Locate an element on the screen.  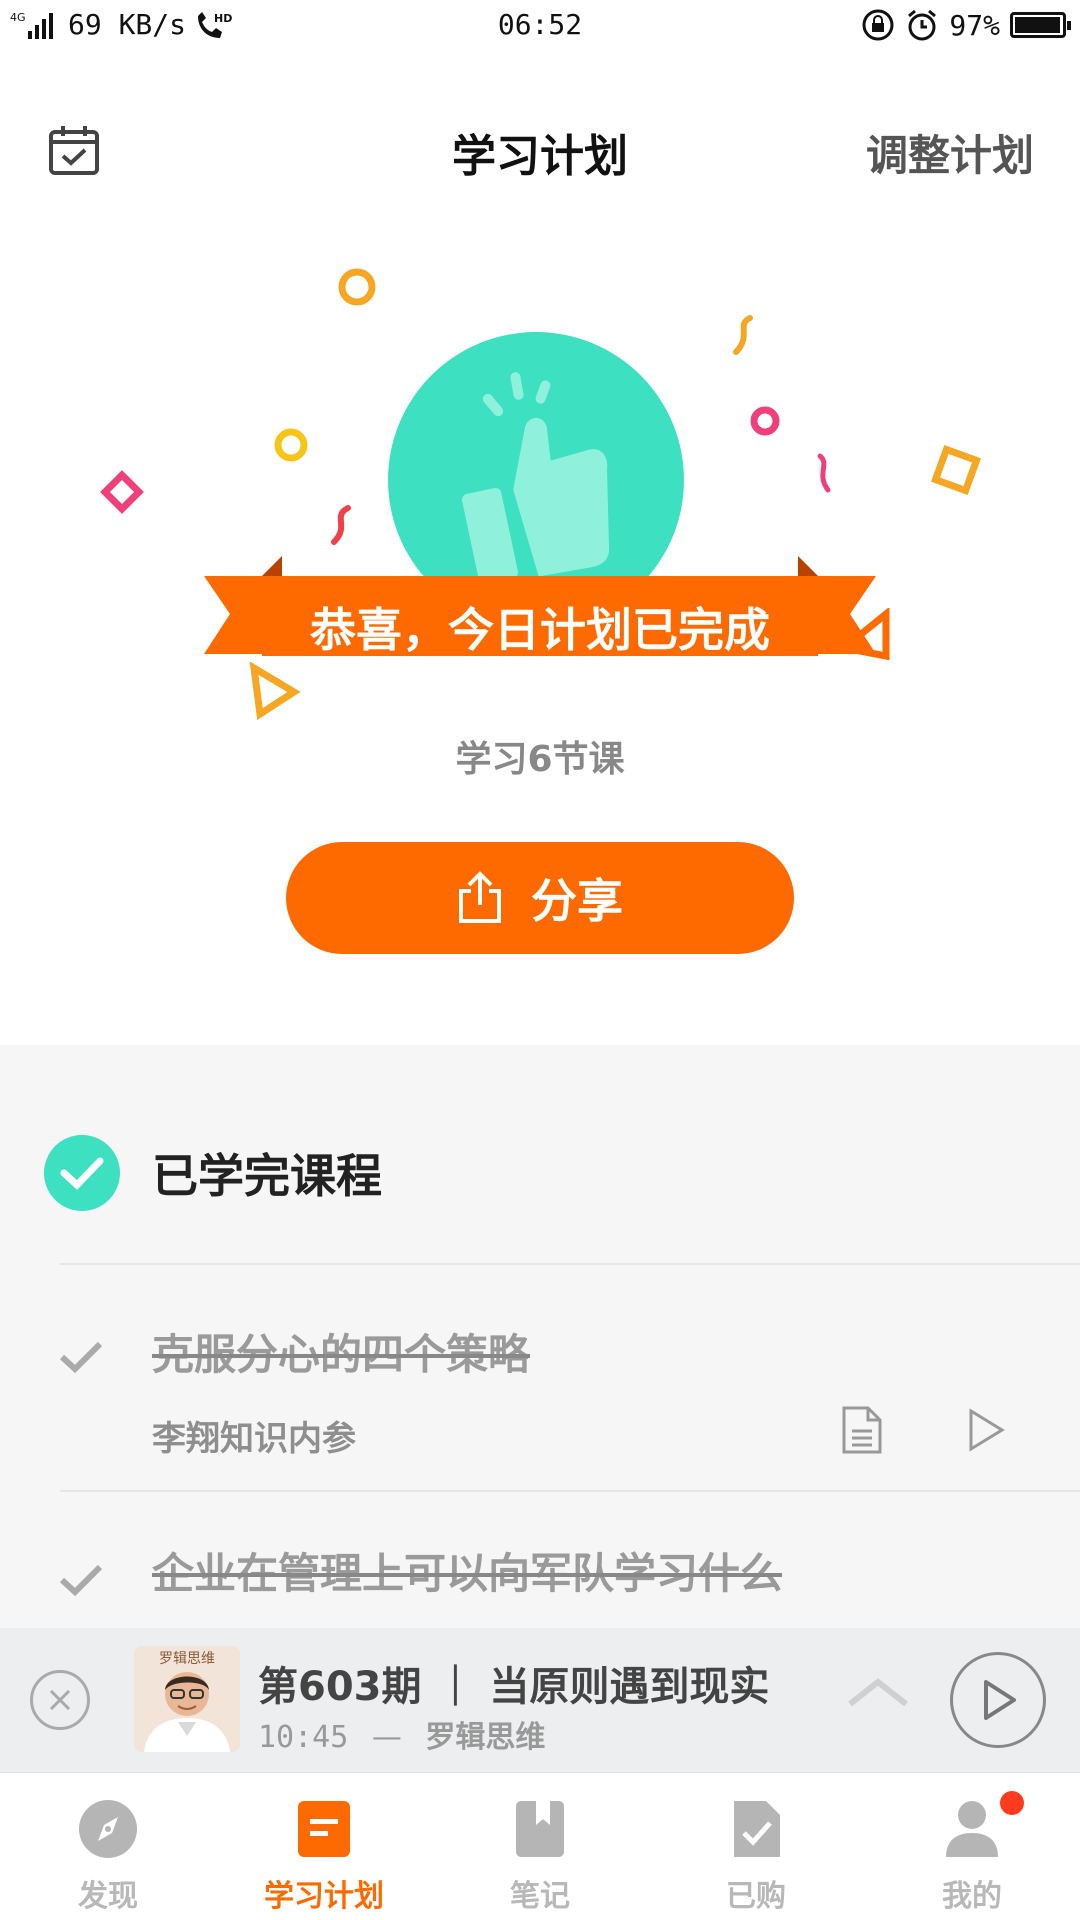
tab-profile: 我的 is located at coordinates (972, 1846).